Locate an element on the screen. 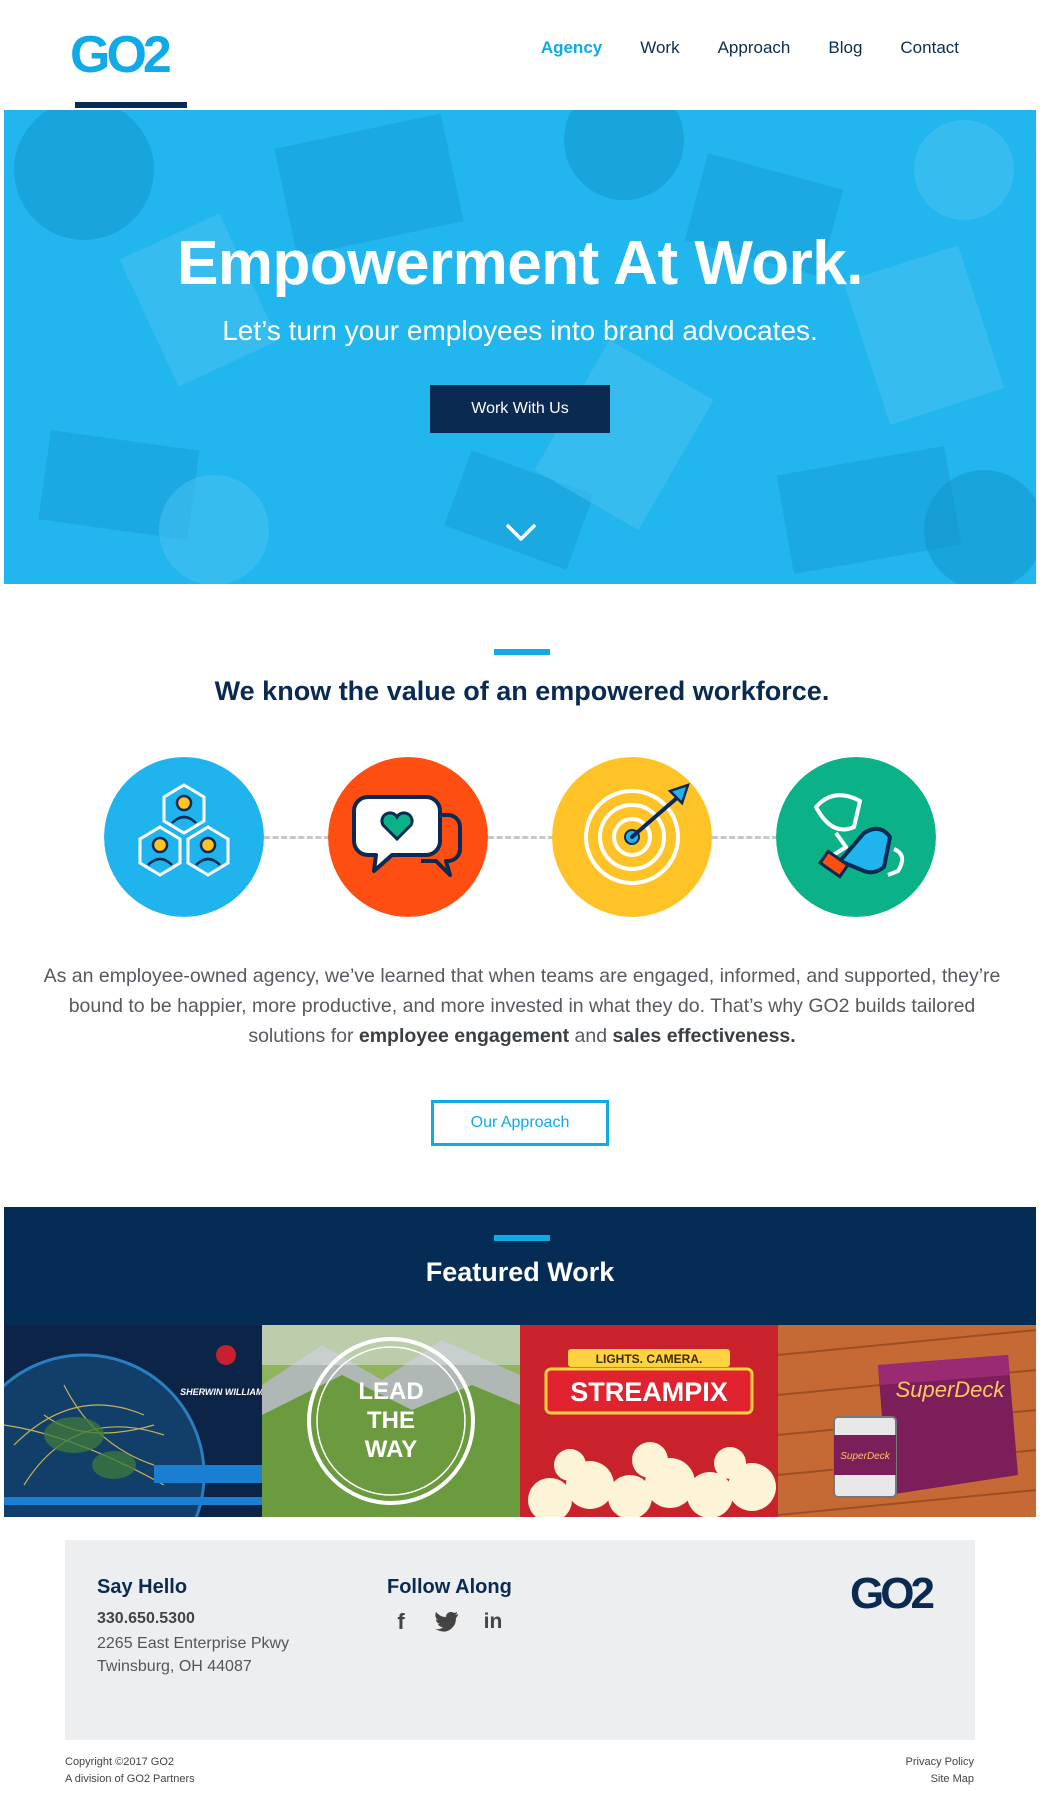  work-tile-streampix: LIGHTS. CAMERA. STREAMPIX is located at coordinates (649, 1421).